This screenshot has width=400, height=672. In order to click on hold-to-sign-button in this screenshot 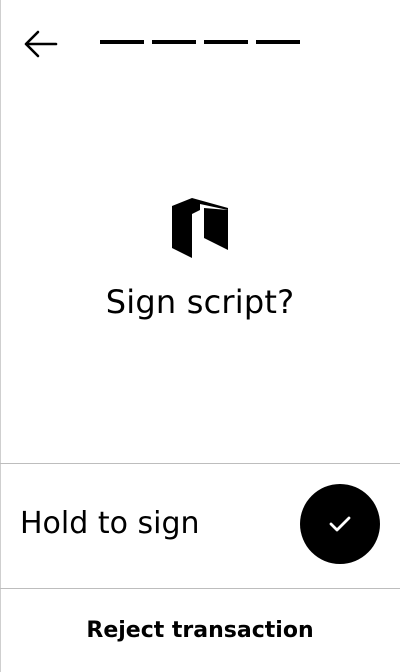, I will do `click(340, 524)`.